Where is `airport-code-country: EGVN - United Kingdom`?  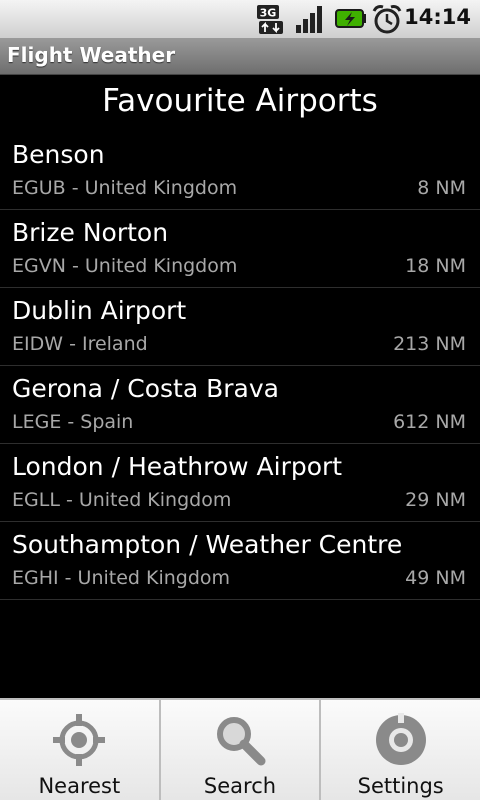 airport-code-country: EGVN - United Kingdom is located at coordinates (125, 266).